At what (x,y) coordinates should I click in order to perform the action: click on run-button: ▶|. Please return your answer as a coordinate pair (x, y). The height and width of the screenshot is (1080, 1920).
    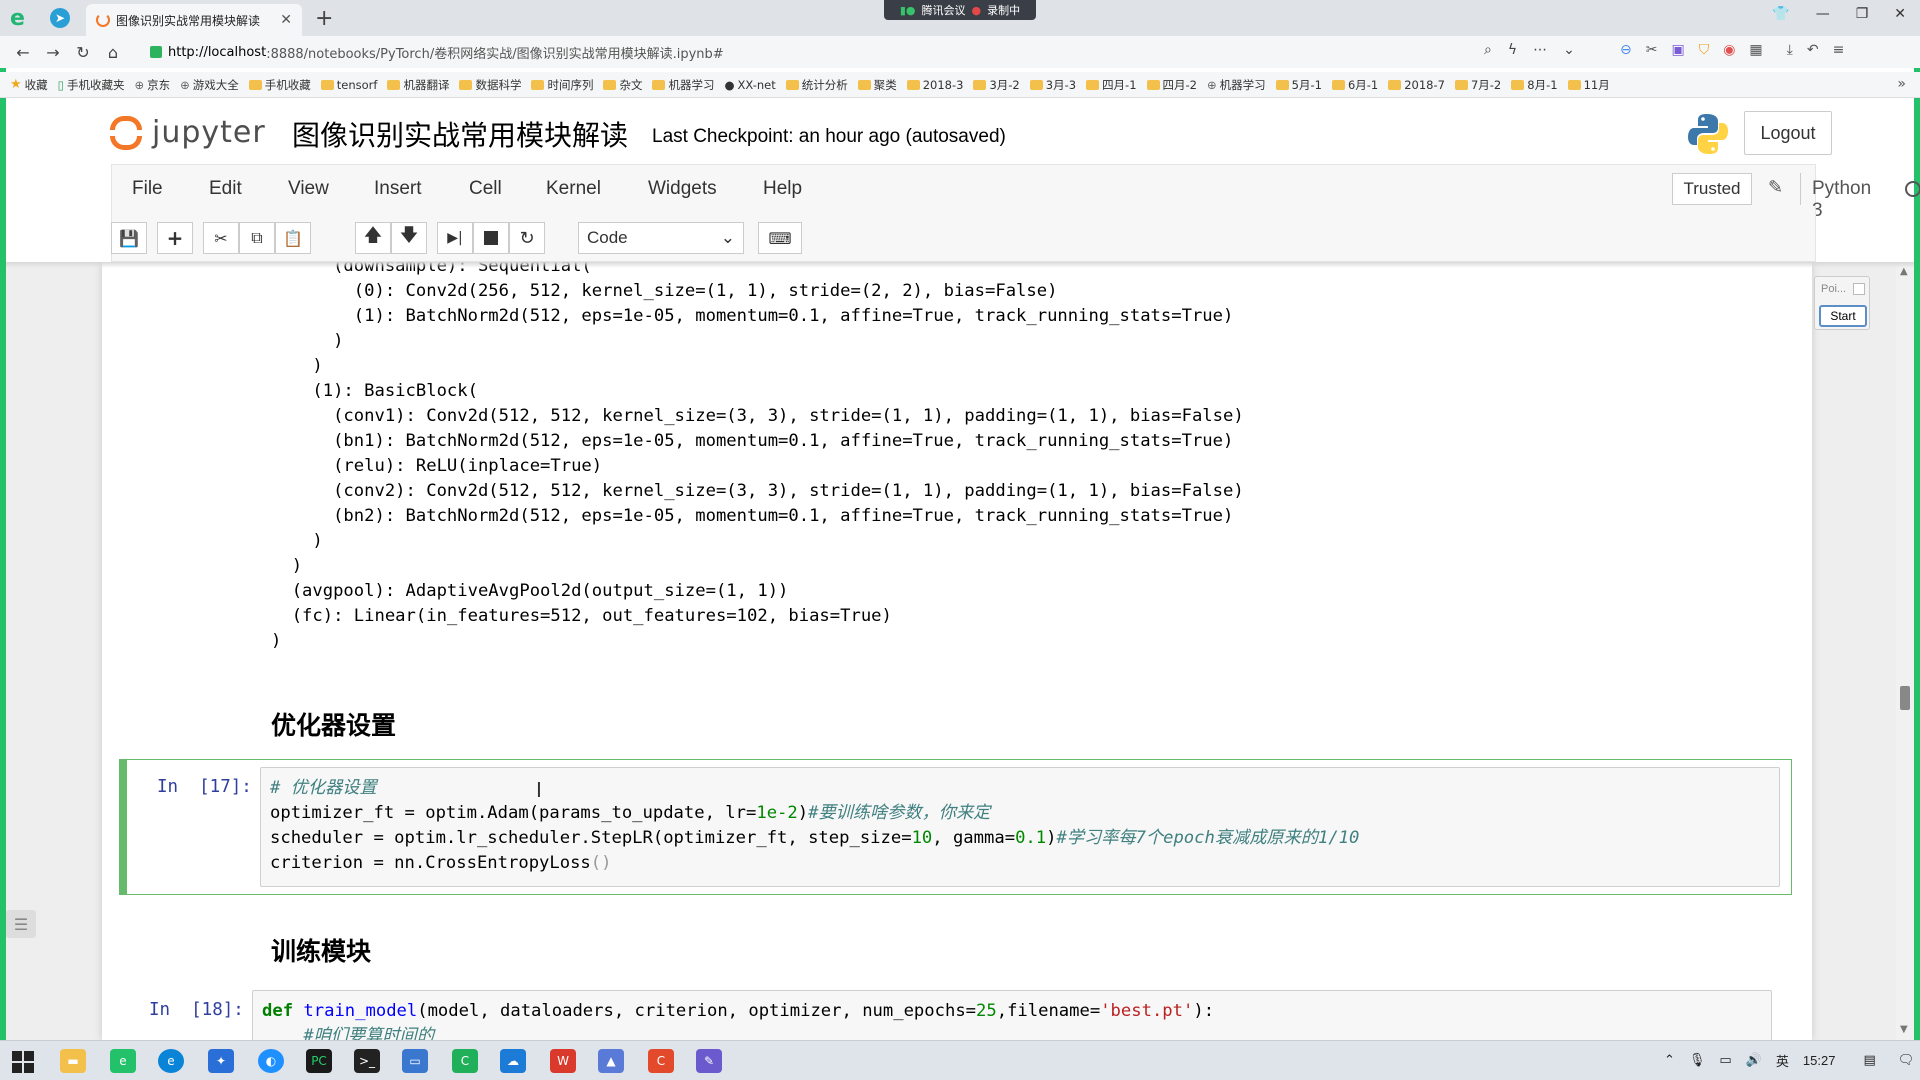
    Looking at the image, I should click on (455, 238).